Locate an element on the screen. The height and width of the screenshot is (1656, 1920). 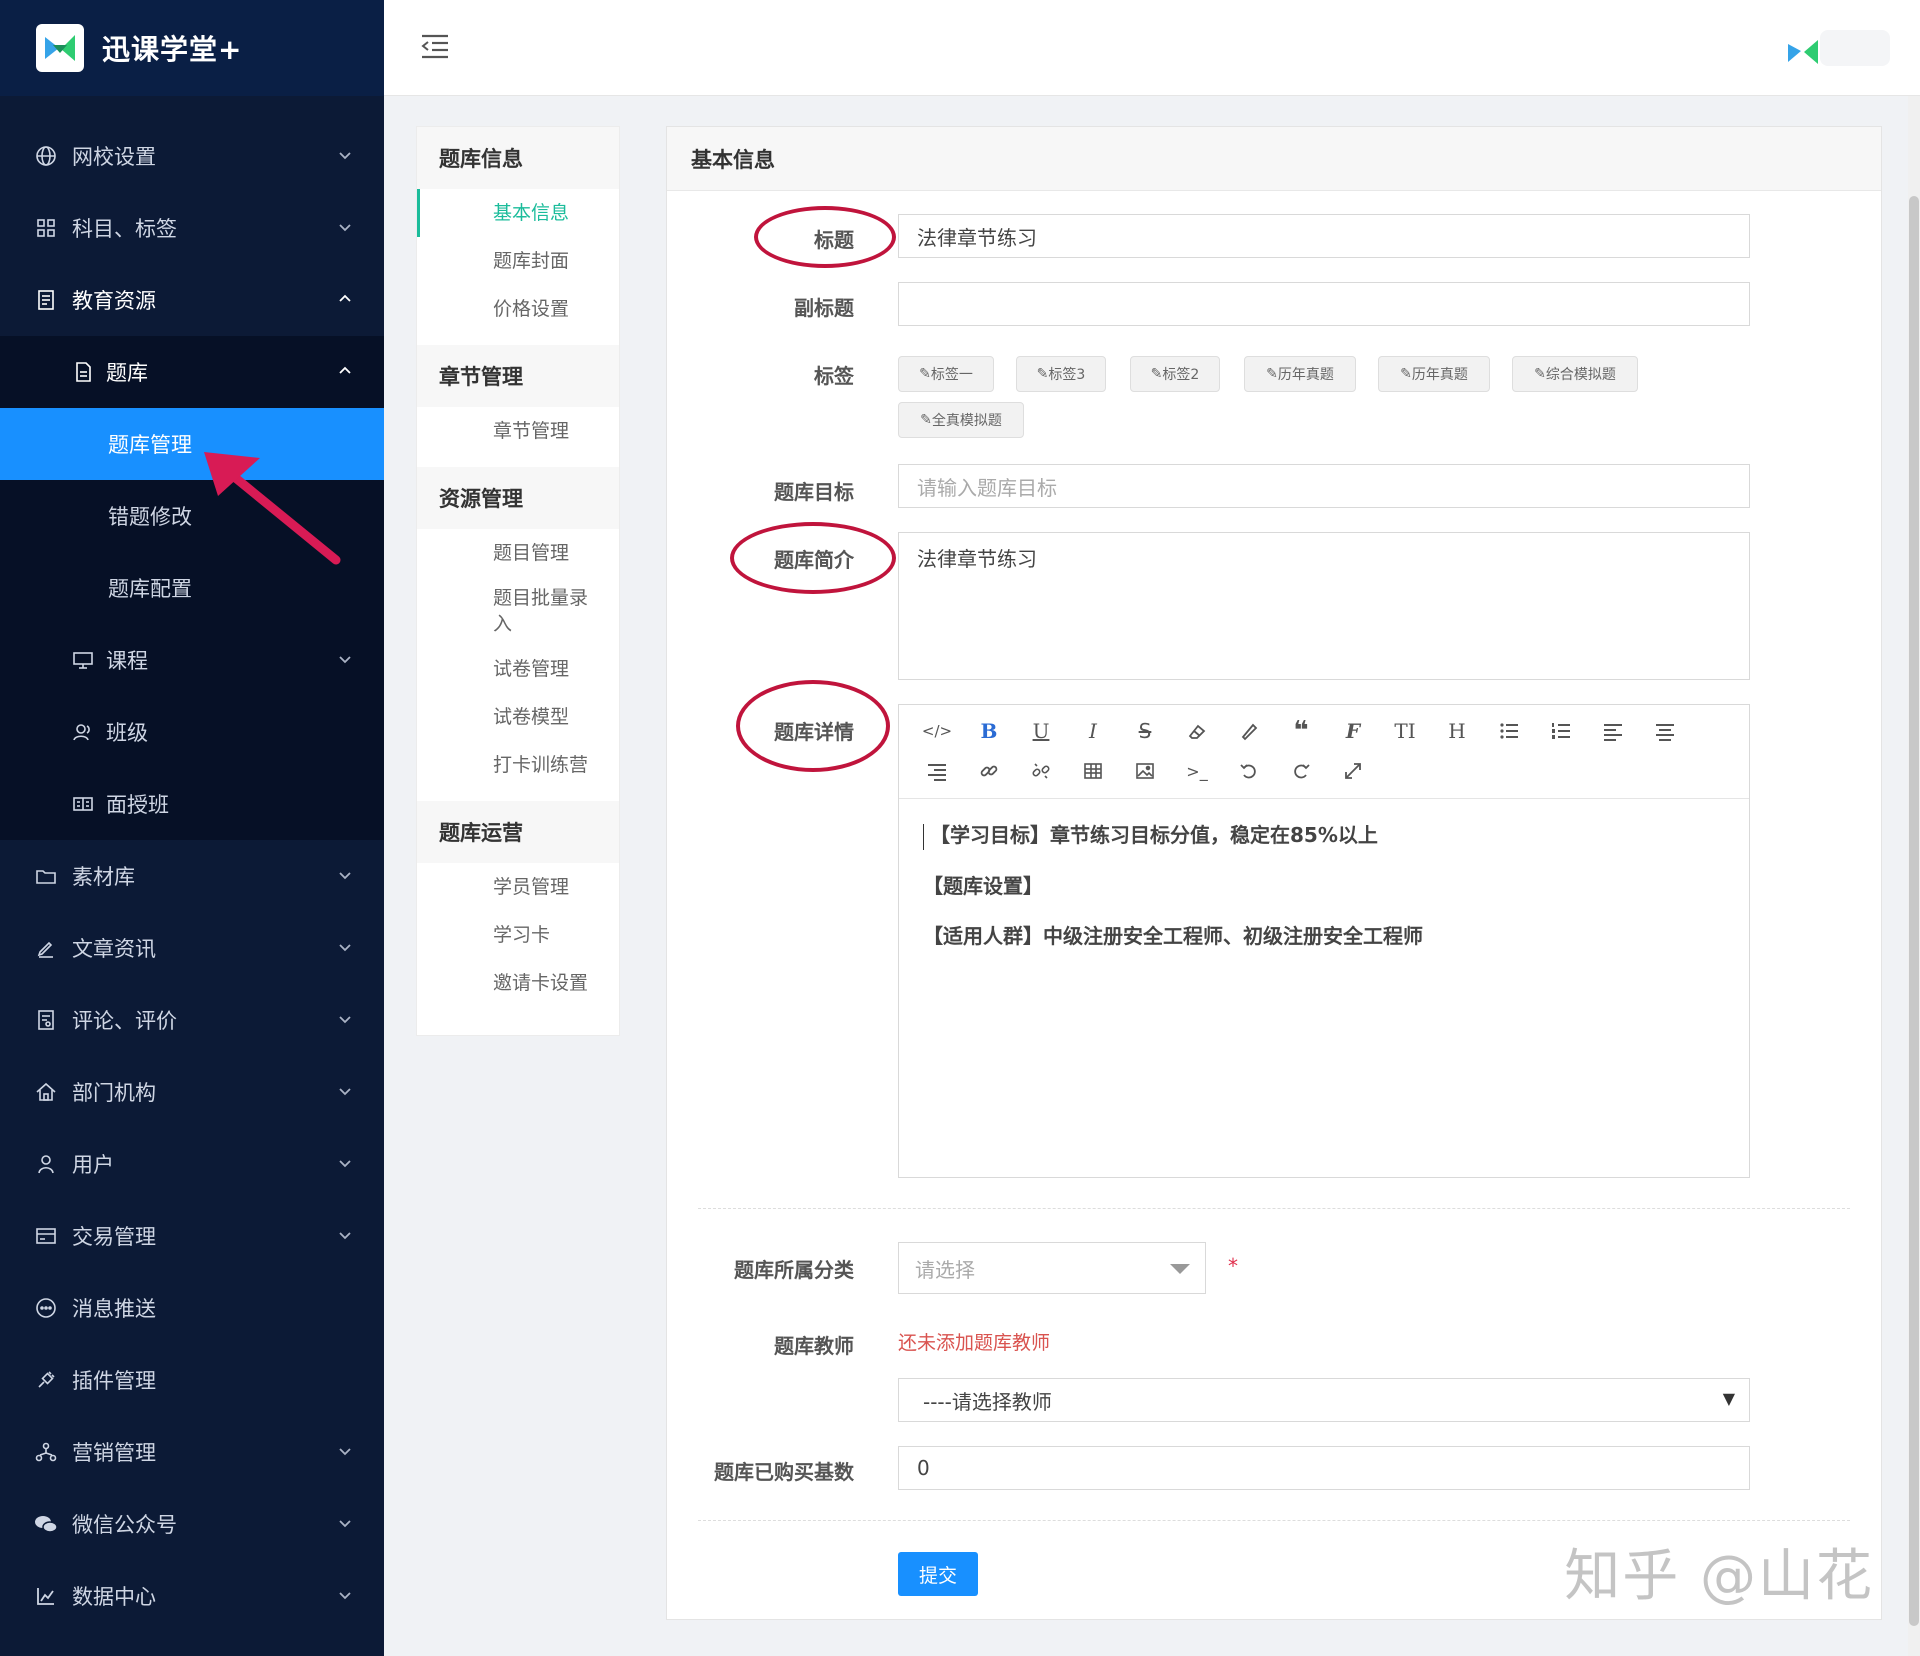
subnav-link-chapters: 章节管理 is located at coordinates (518, 431).